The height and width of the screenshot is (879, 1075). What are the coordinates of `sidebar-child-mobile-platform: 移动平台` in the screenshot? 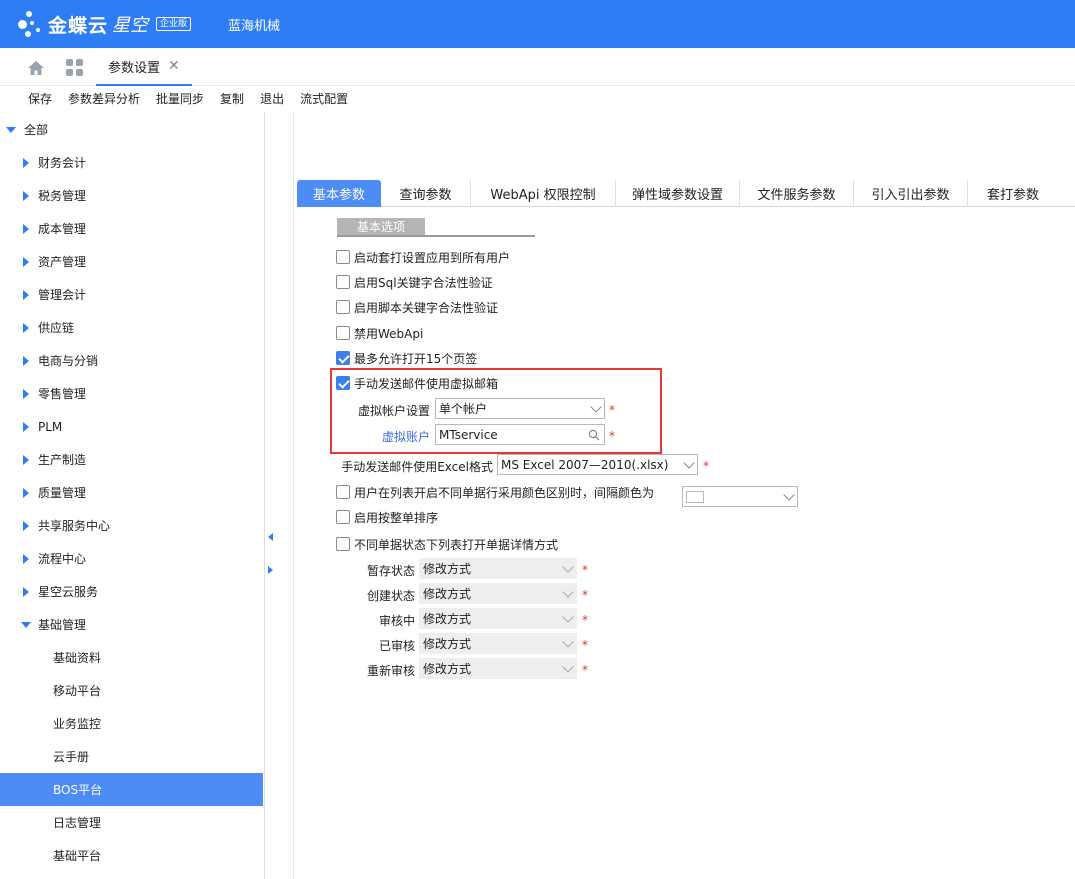 It's located at (131, 690).